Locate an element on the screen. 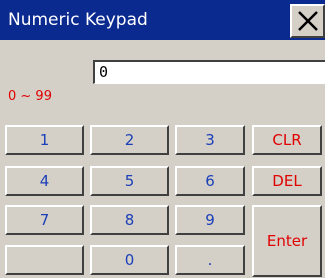 The width and height of the screenshot is (325, 278). key-7: 7 is located at coordinates (44, 220).